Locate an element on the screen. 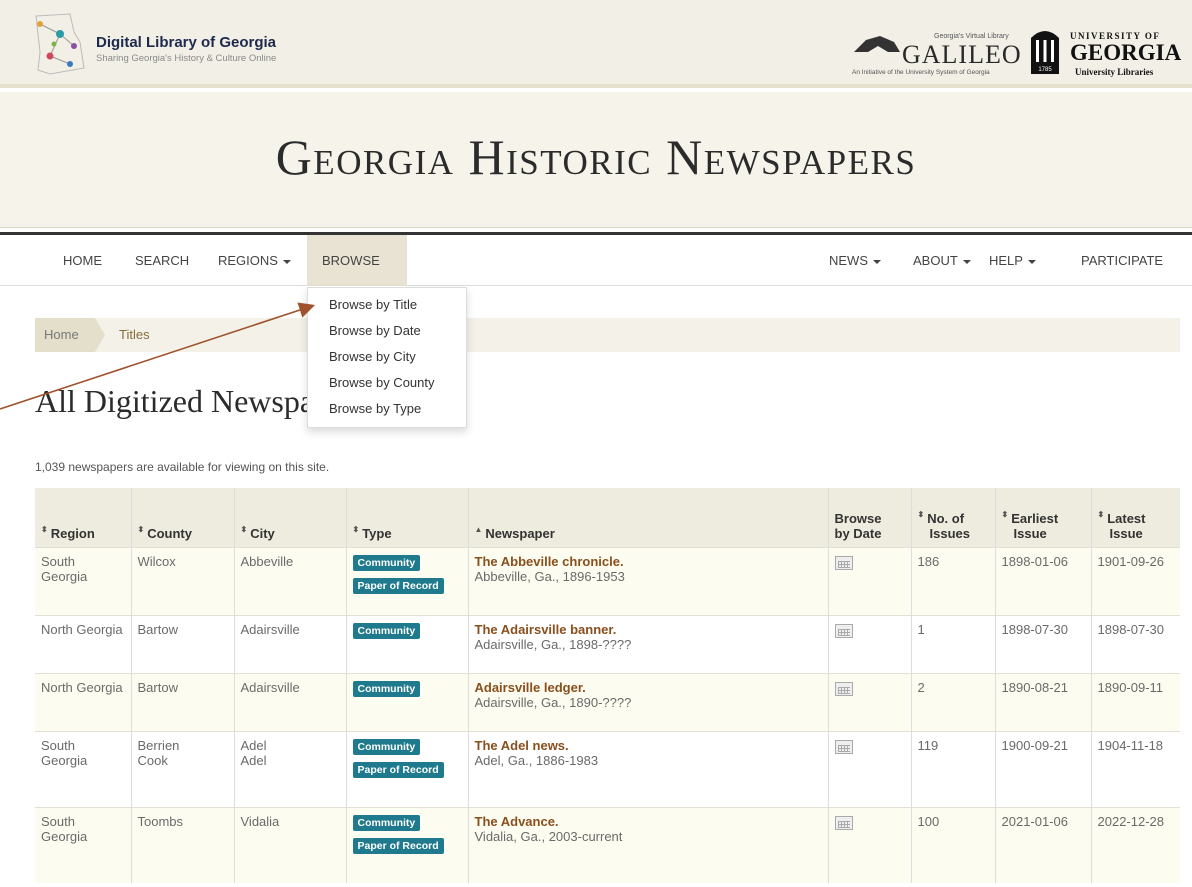 This screenshot has width=1192, height=887. cell-earliest: 1890-08-21 is located at coordinates (1042, 701).